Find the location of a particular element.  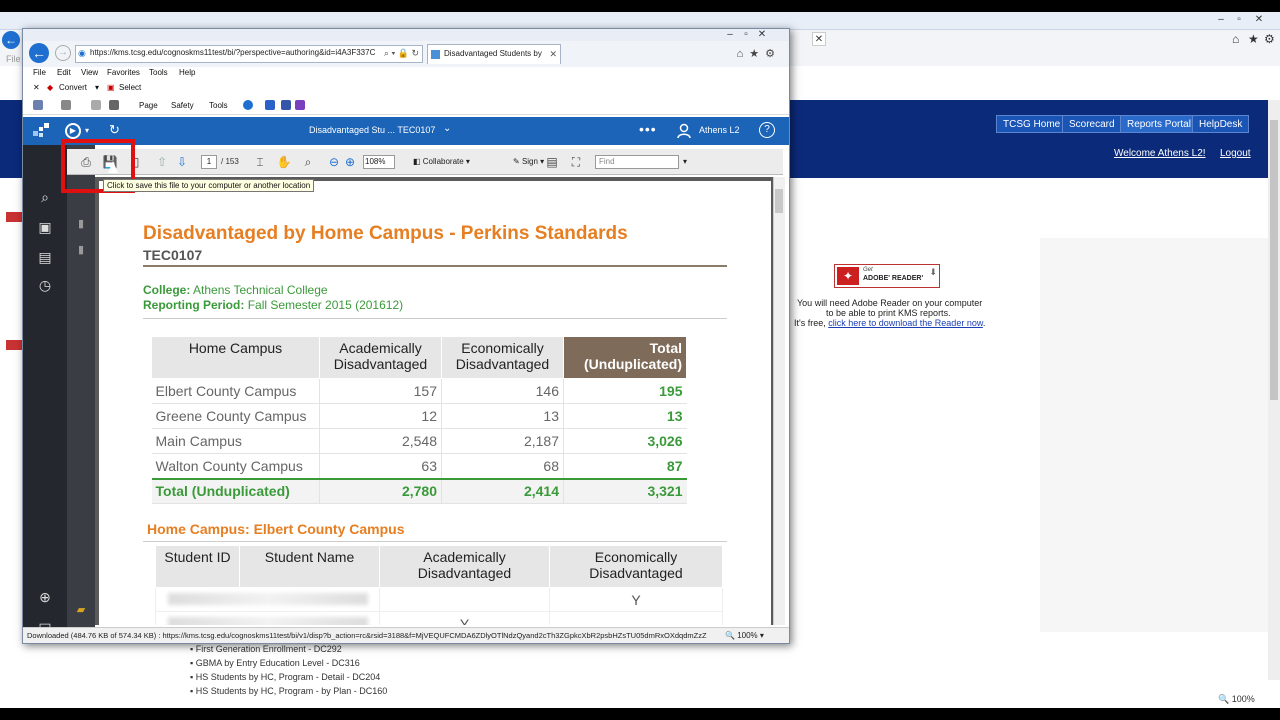

fit-width-icon: ▤ is located at coordinates (552, 162).